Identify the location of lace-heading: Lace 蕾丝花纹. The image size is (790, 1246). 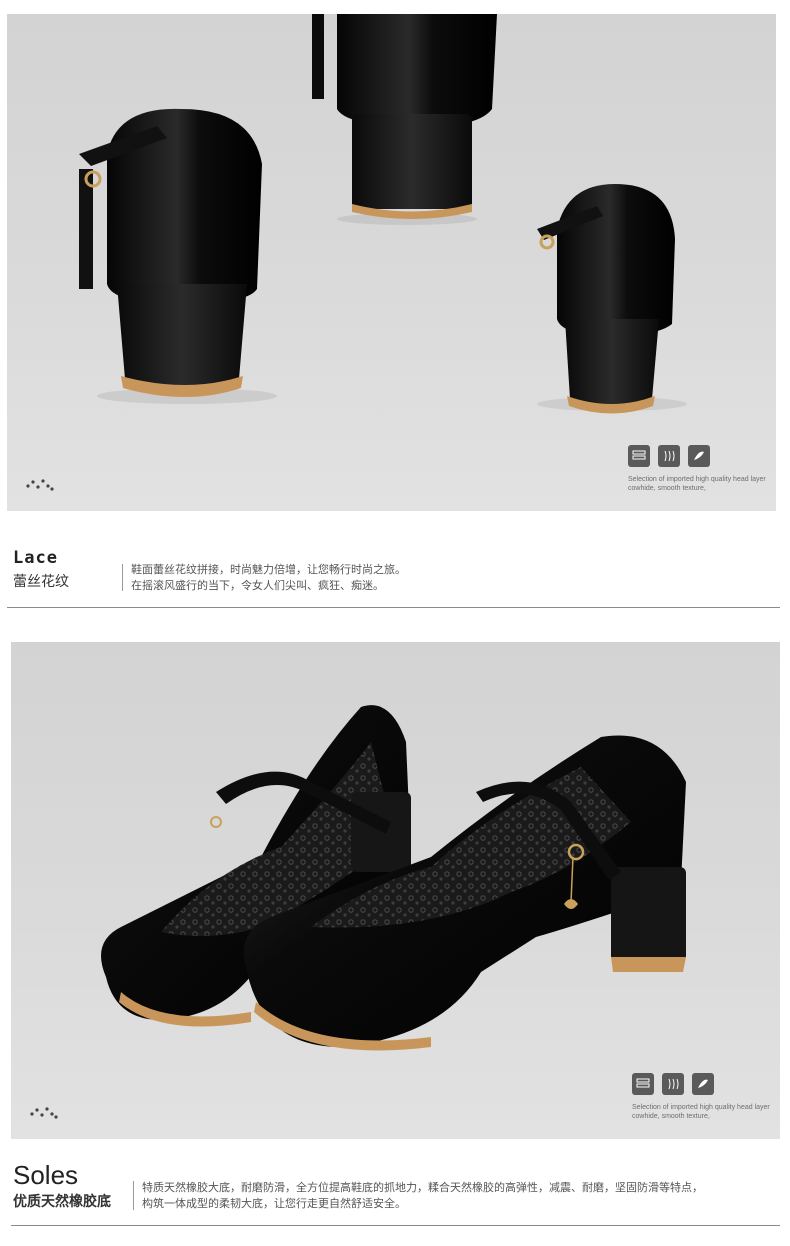
(41, 569).